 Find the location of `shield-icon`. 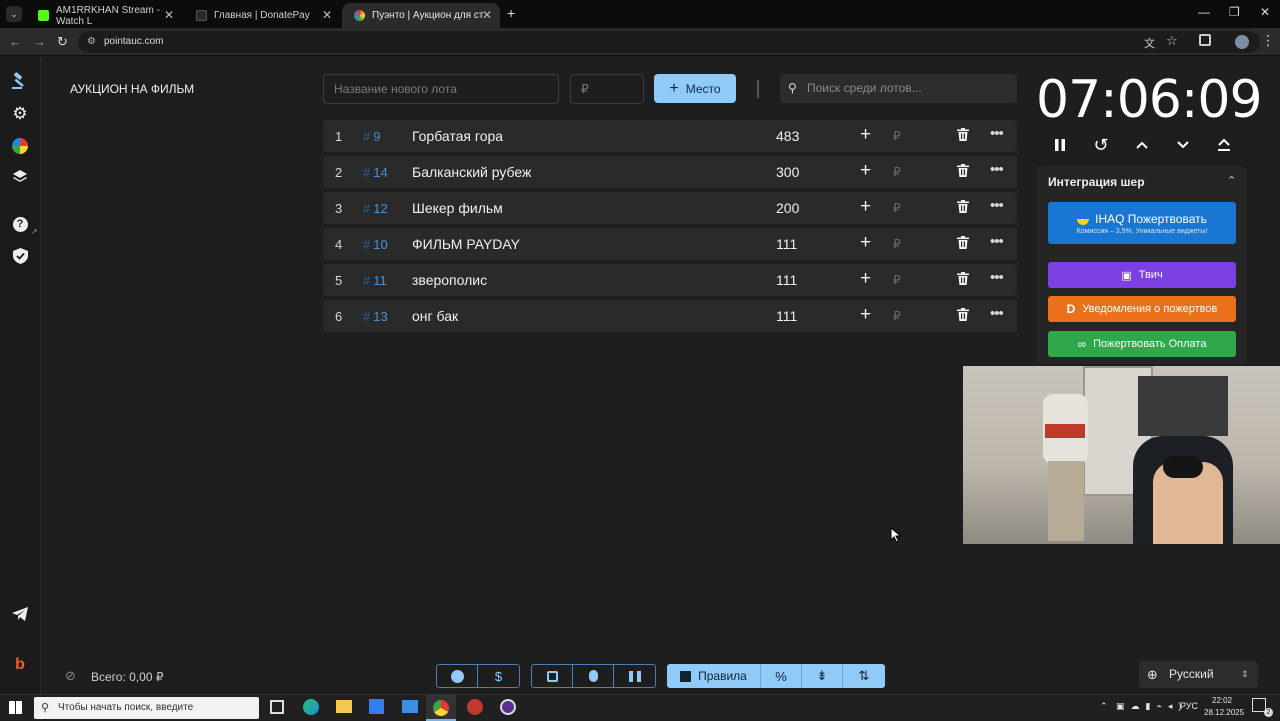

shield-icon is located at coordinates (20, 256).